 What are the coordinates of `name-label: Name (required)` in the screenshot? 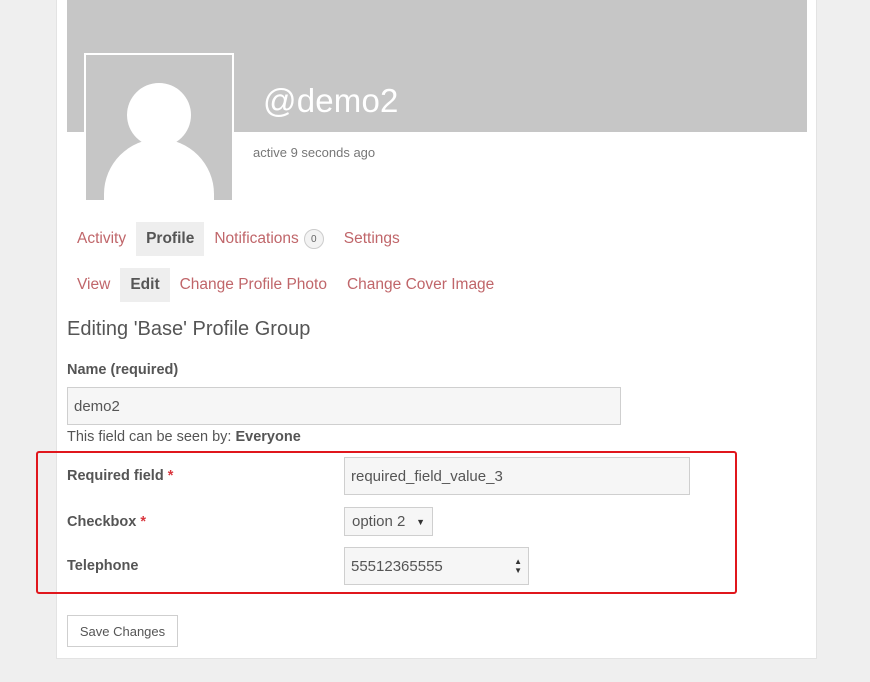 It's located at (123, 370).